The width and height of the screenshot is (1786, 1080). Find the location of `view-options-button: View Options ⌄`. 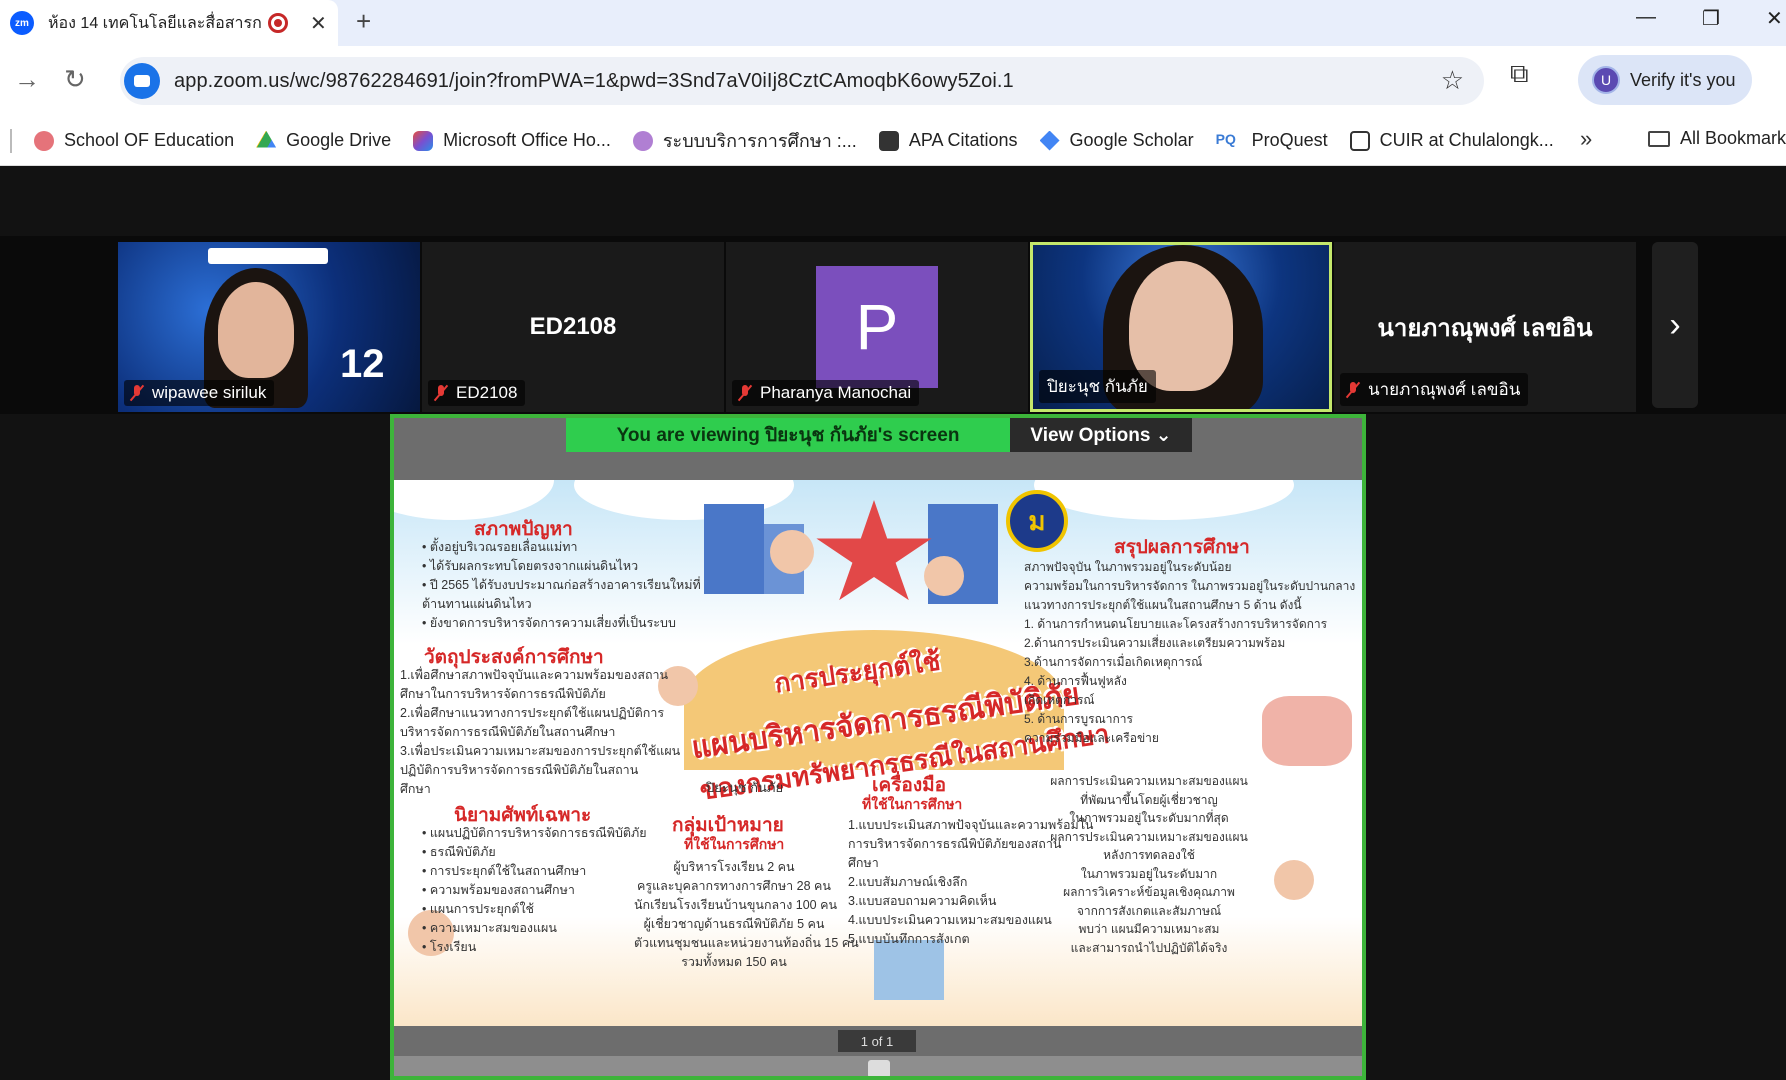

view-options-button: View Options ⌄ is located at coordinates (1101, 435).